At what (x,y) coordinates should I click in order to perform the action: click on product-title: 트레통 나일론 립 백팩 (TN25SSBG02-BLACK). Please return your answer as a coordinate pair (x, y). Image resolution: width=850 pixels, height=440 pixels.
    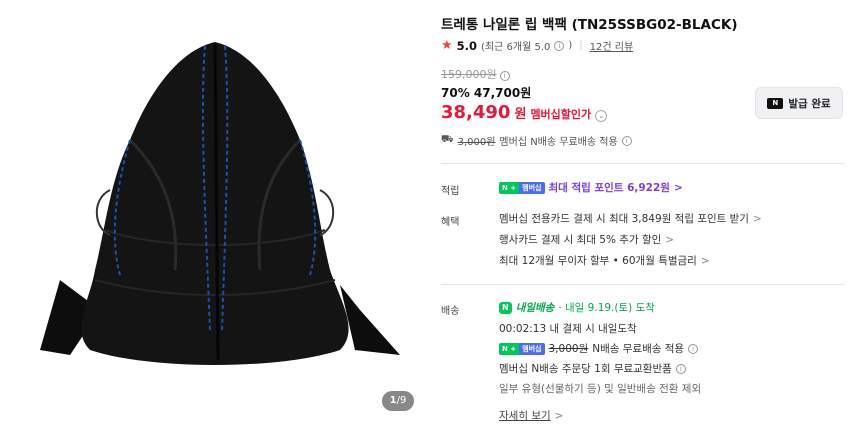
    Looking at the image, I should click on (589, 25).